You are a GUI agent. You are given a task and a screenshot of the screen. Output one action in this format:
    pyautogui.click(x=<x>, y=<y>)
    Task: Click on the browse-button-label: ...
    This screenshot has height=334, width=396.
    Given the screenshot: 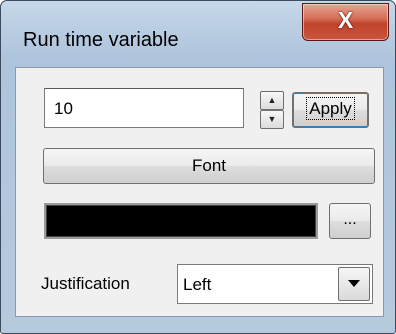 What is the action you would take?
    pyautogui.click(x=350, y=219)
    